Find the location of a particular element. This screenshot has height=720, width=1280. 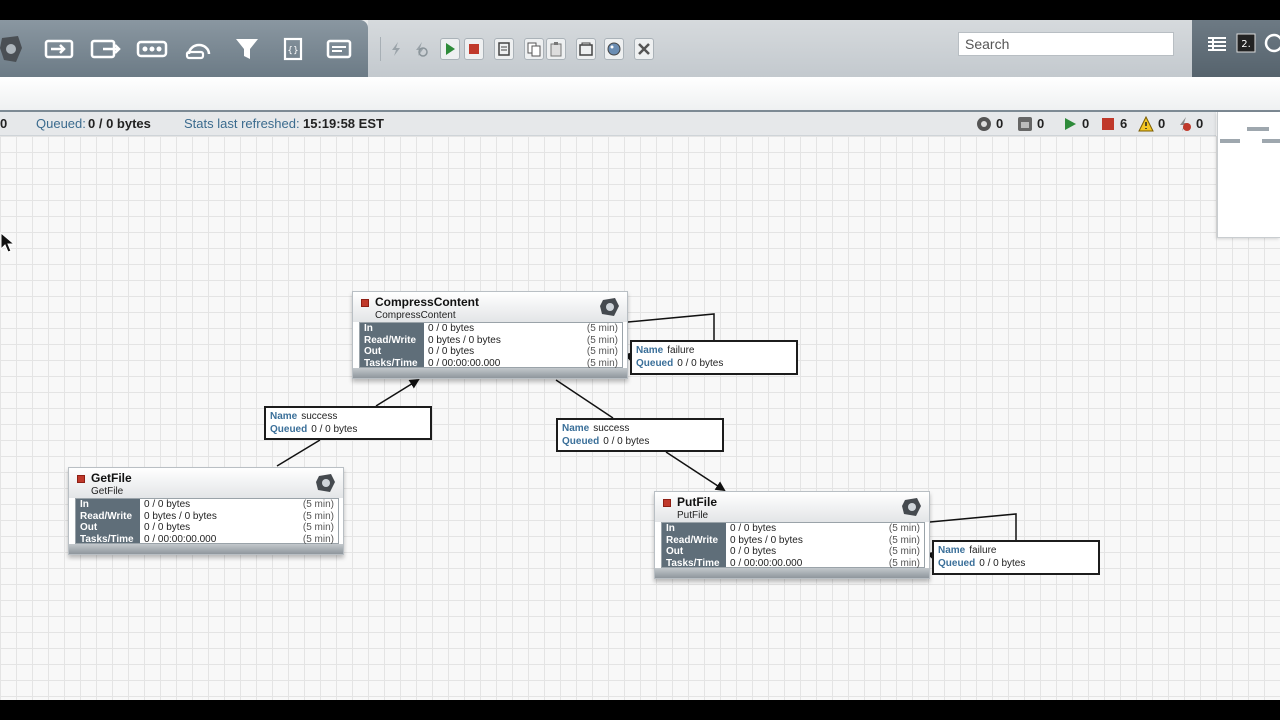

invalid-status: 0 is located at coordinates (1151, 124).